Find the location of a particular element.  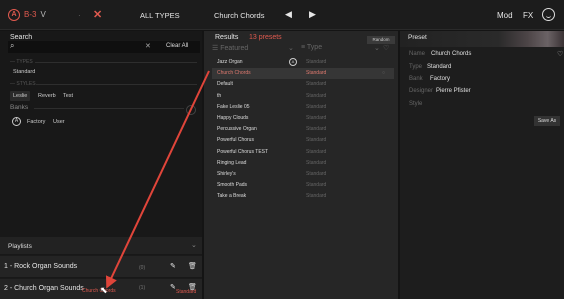

drag-arrow-annotation is located at coordinates (157, 179).